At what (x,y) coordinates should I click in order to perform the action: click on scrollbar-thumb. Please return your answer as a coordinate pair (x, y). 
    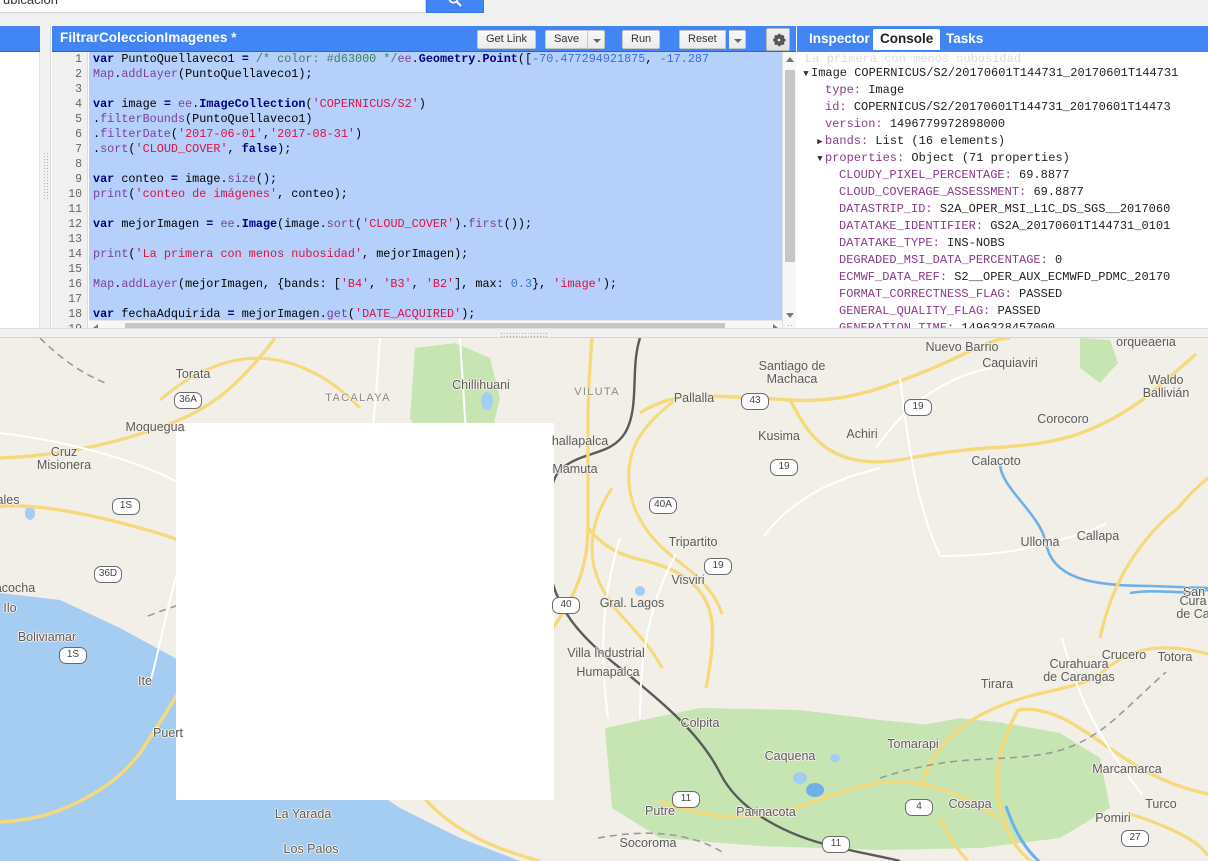
    Looking at the image, I should click on (790, 166).